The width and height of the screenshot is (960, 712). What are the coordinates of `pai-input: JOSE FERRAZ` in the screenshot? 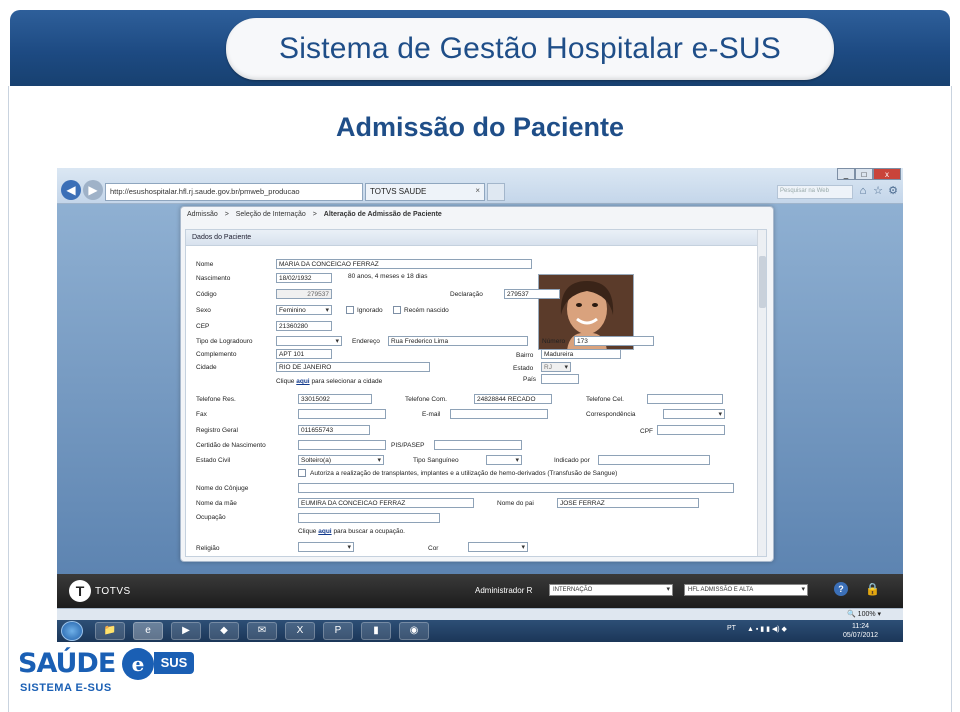 It's located at (628, 503).